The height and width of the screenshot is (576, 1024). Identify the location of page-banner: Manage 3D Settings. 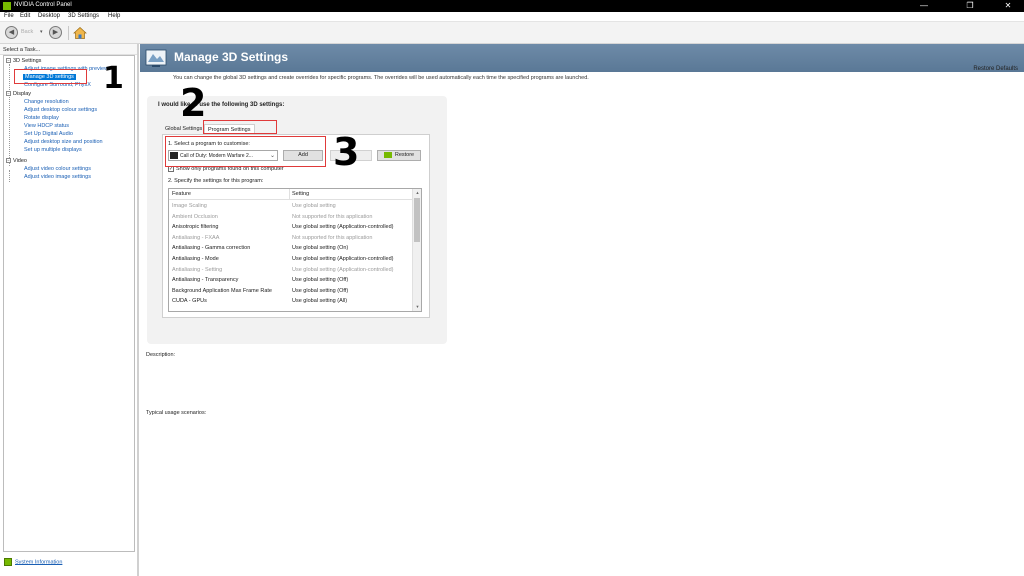
(582, 58).